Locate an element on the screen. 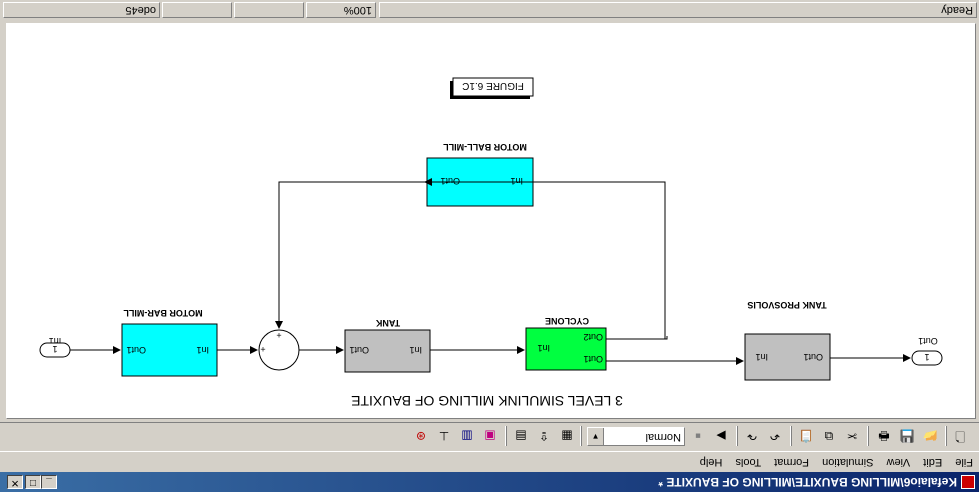 The width and height of the screenshot is (979, 492). library-browser-icon: ▣ is located at coordinates (490, 436).